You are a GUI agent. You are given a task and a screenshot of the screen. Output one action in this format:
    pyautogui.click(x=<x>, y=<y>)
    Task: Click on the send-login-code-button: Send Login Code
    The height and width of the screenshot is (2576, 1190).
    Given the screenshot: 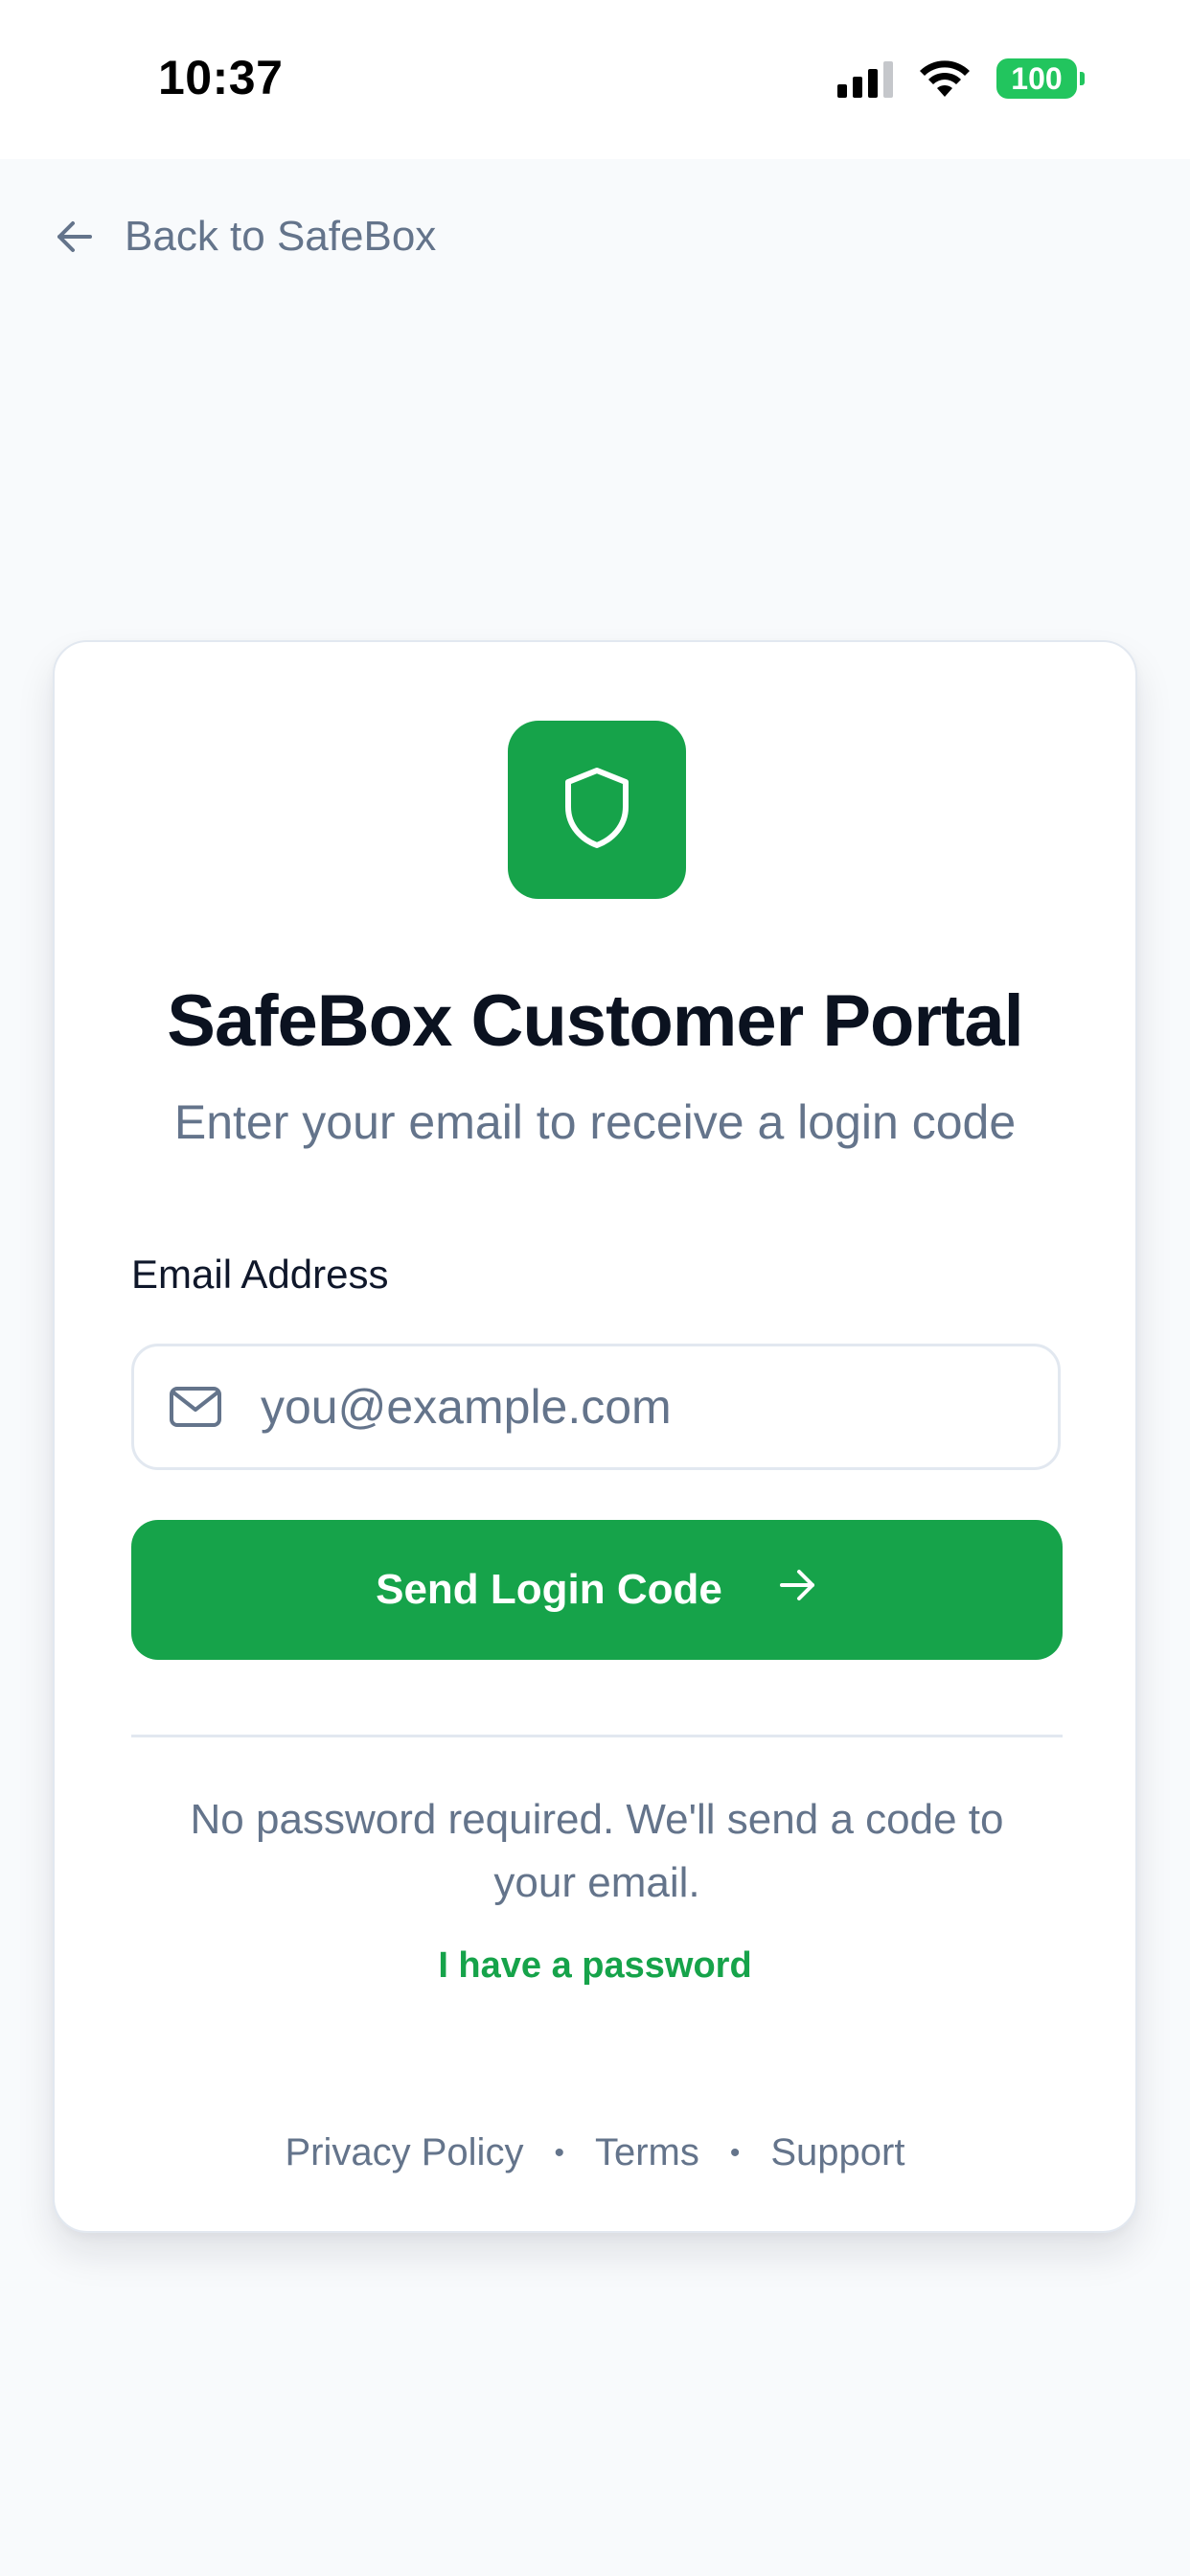 What is the action you would take?
    pyautogui.click(x=597, y=1590)
    